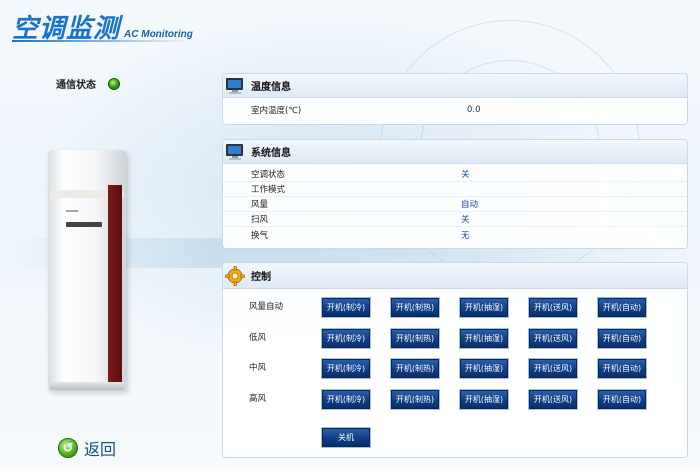 The image size is (700, 471). I want to click on status-dot-icon, so click(114, 83).